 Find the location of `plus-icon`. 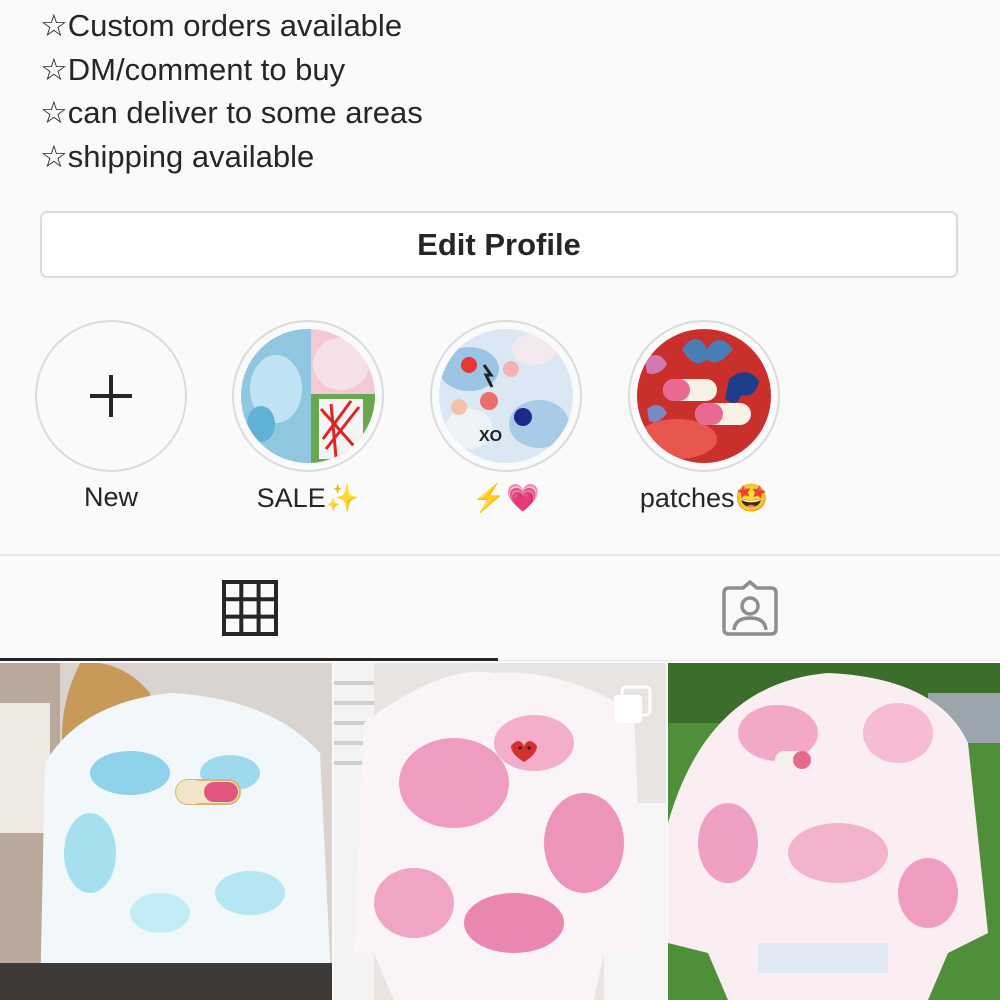

plus-icon is located at coordinates (111, 396).